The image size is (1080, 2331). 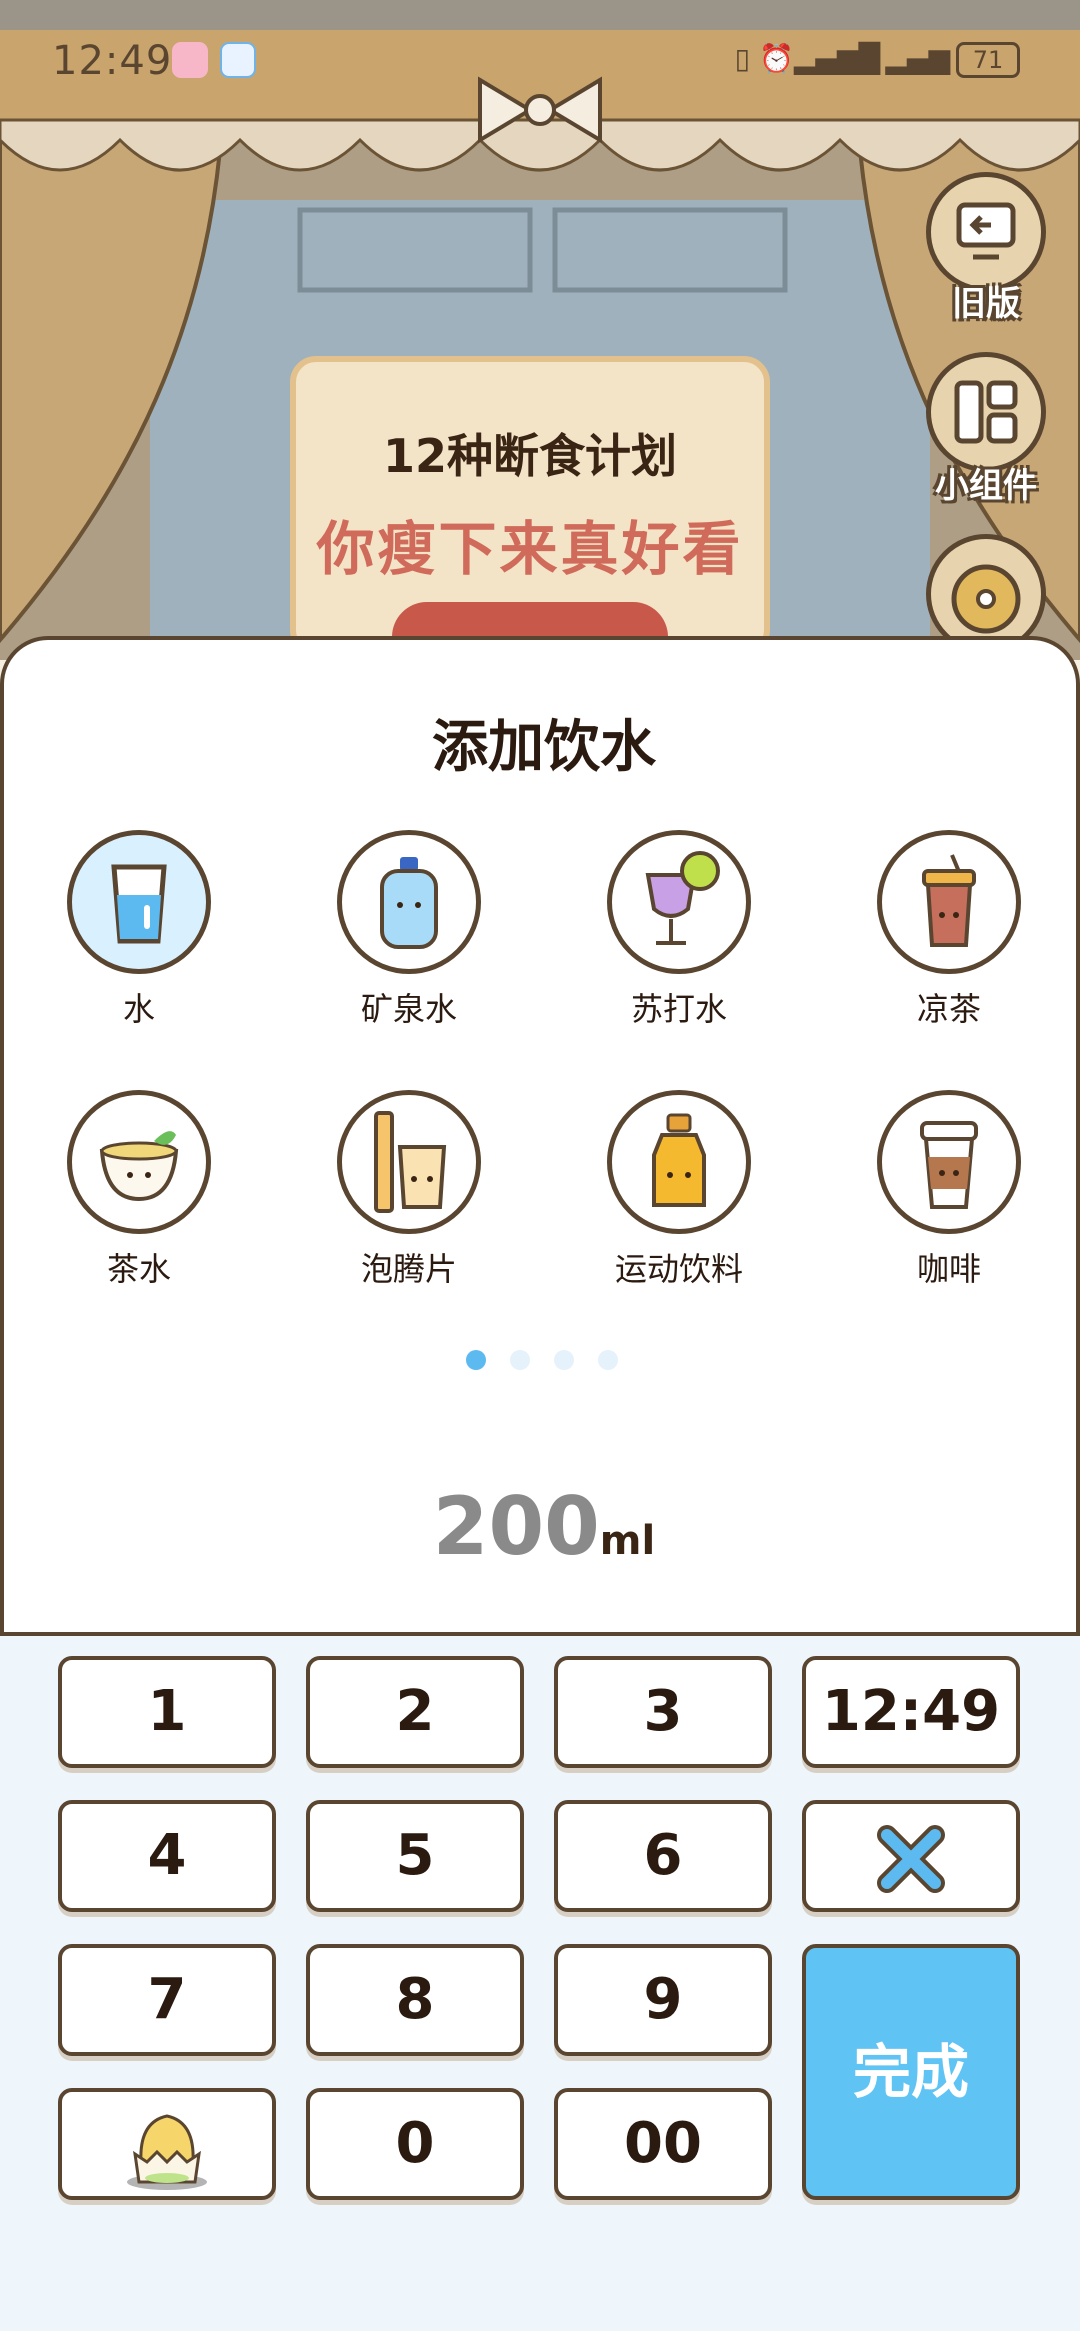 What do you see at coordinates (678, 1269) in the screenshot?
I see `drink-label: 运动饮料` at bounding box center [678, 1269].